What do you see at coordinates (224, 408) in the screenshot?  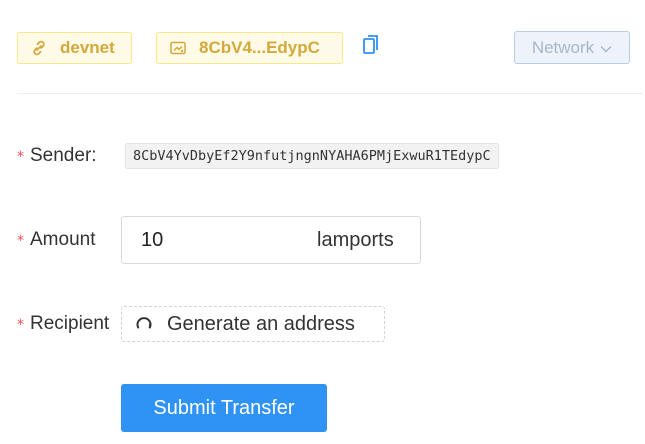 I see `submit-transfer-button: Submit Transfer` at bounding box center [224, 408].